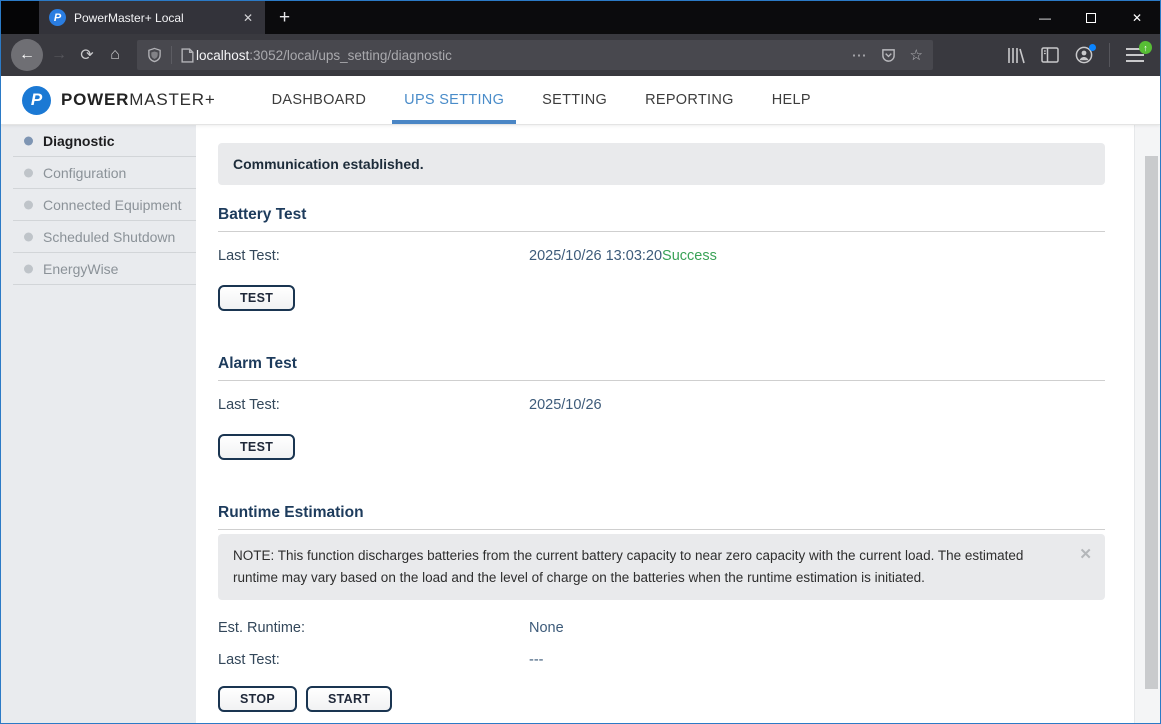  What do you see at coordinates (661, 219) in the screenshot?
I see `battery-test-heading: Battery Test` at bounding box center [661, 219].